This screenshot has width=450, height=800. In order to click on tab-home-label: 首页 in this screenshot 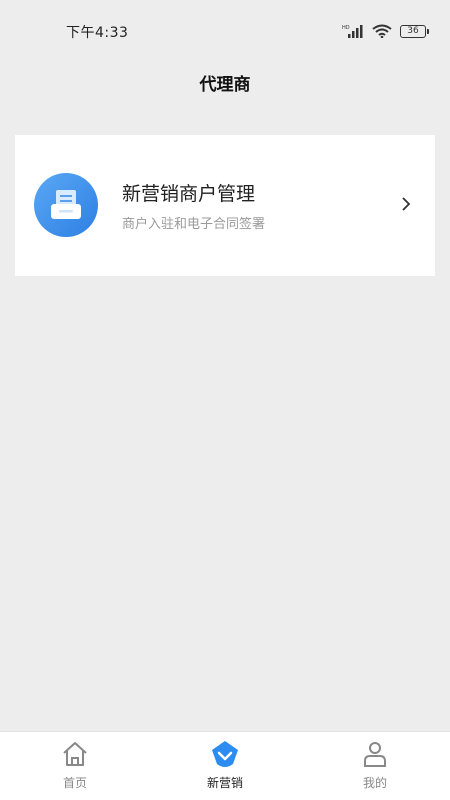, I will do `click(74, 783)`.